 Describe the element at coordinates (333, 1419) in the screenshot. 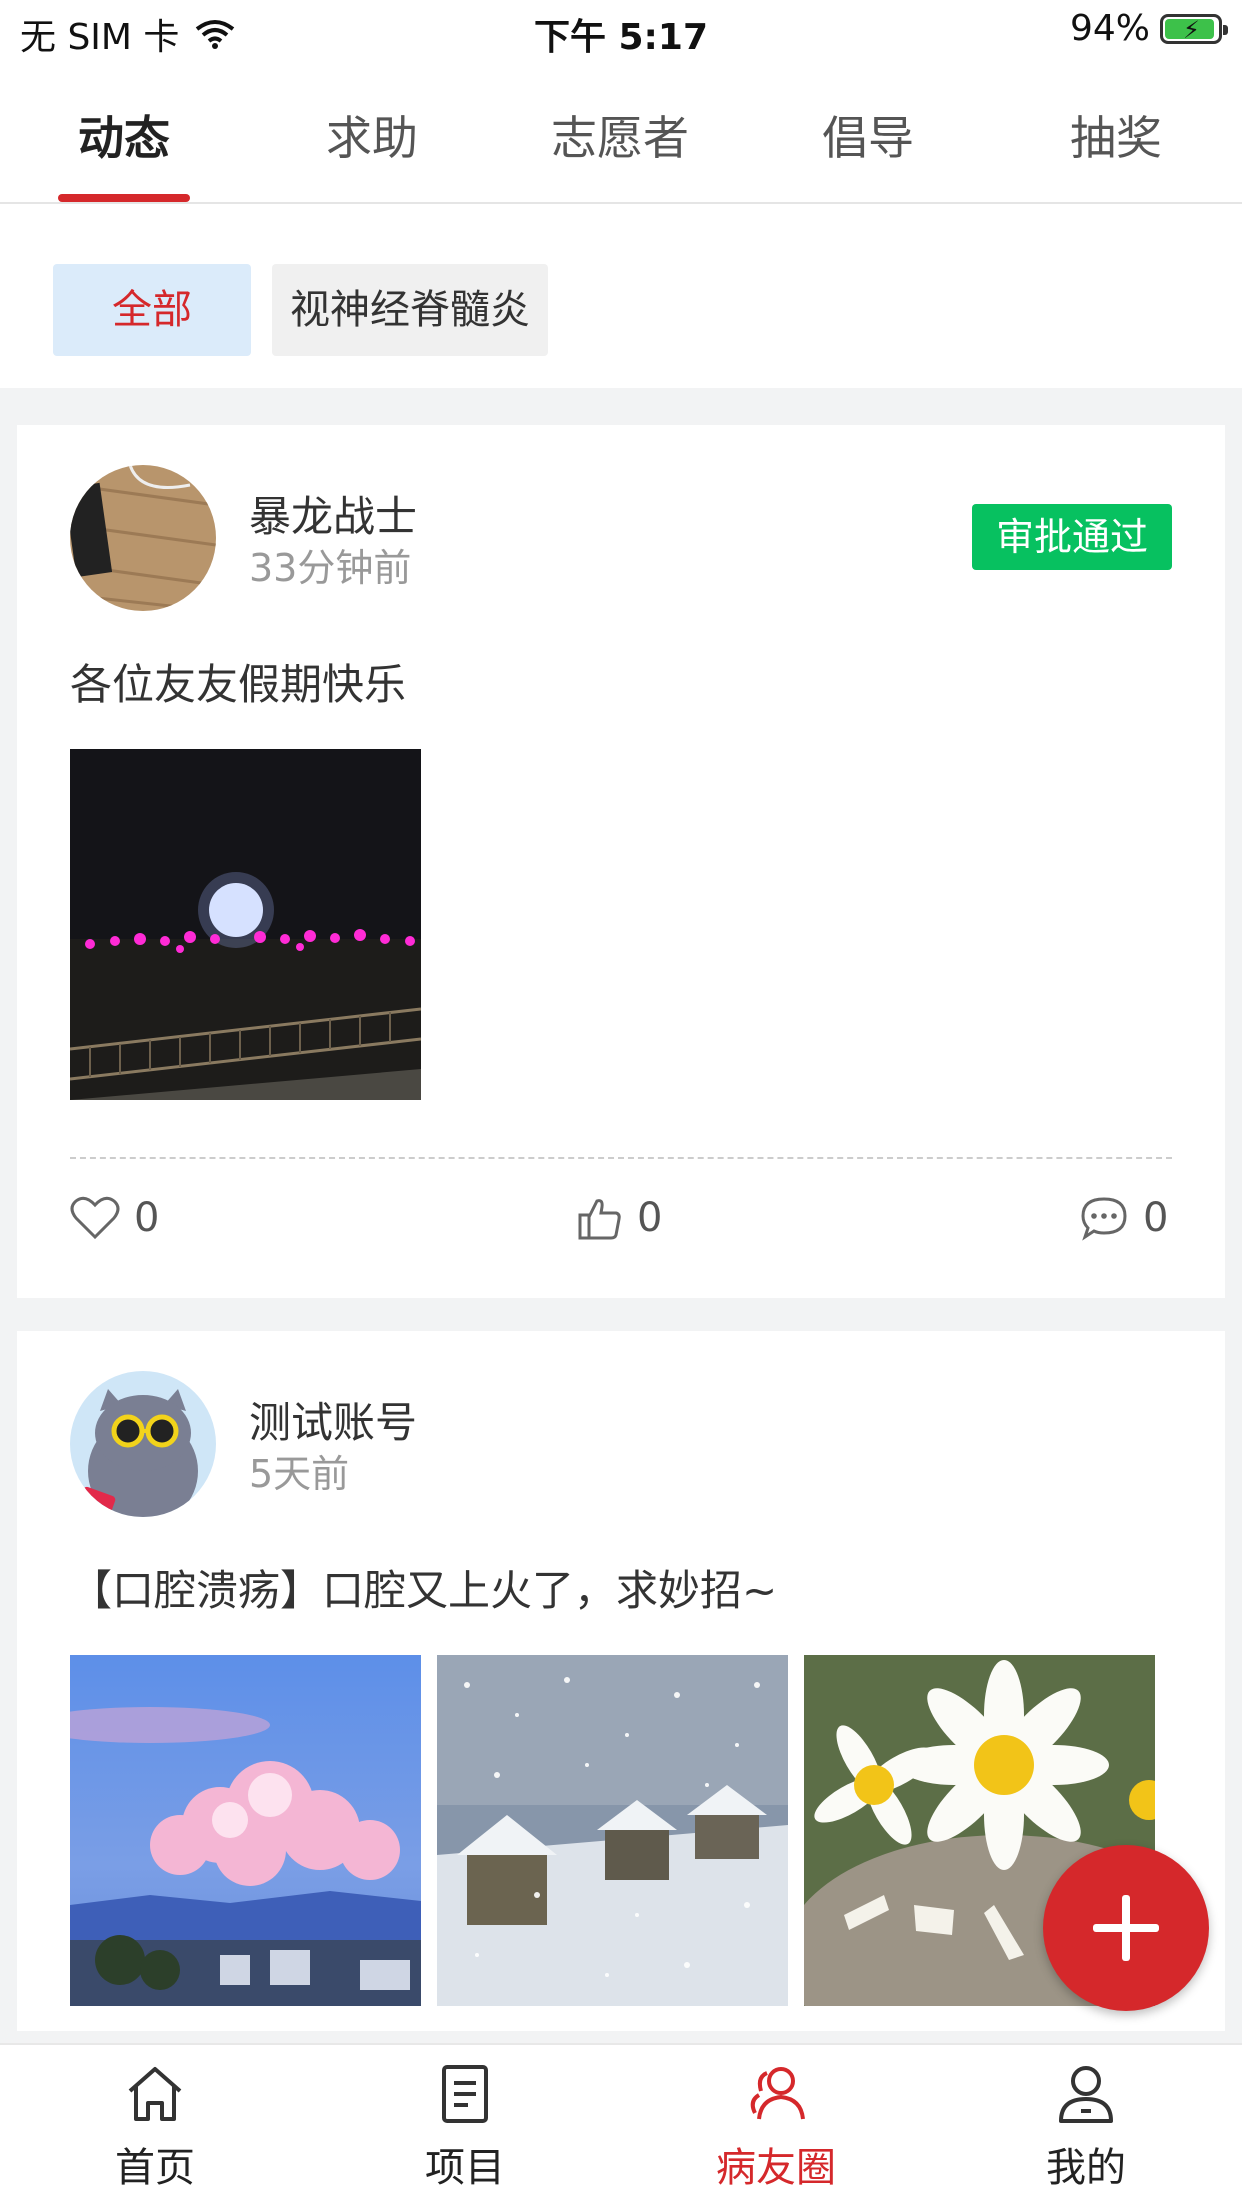

I see `author-name: 测试账号` at that location.